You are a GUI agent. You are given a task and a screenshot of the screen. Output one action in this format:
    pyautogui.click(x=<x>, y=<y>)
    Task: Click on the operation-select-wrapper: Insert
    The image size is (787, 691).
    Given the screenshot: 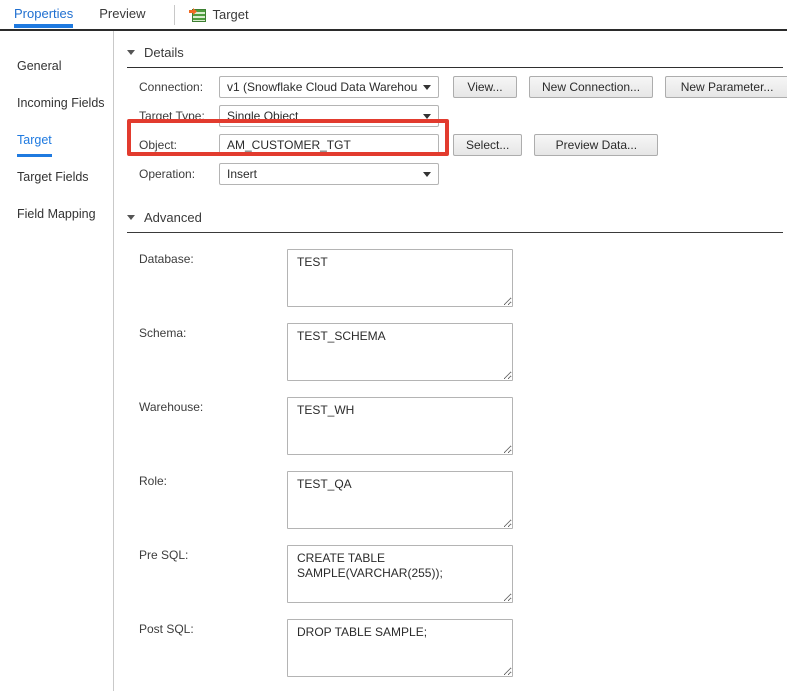 What is the action you would take?
    pyautogui.click(x=329, y=174)
    